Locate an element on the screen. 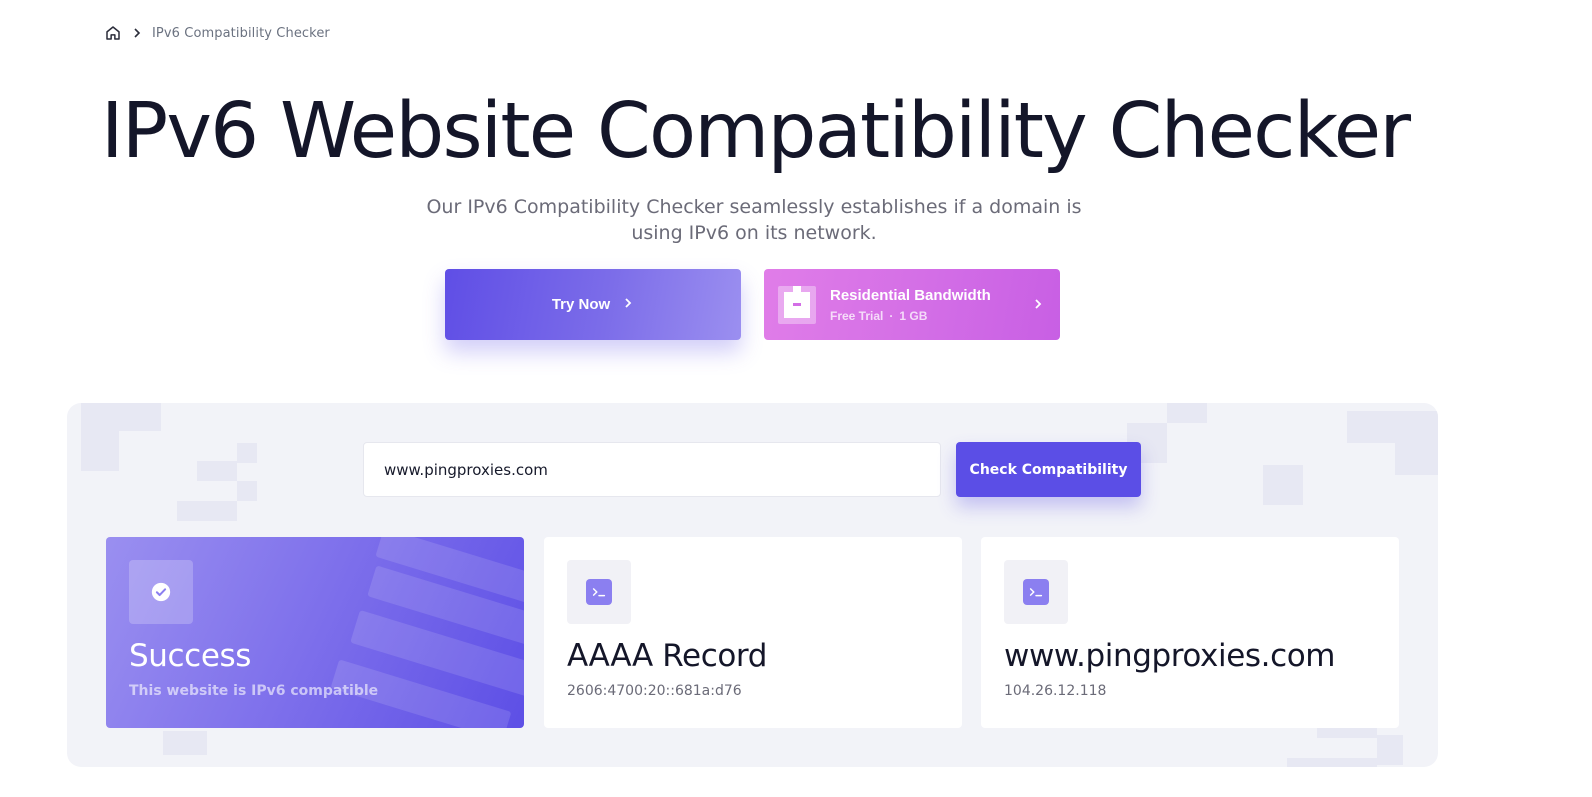 Image resolution: width=1592 pixels, height=797 pixels. bandwidth-amount: 1 GB is located at coordinates (913, 315).